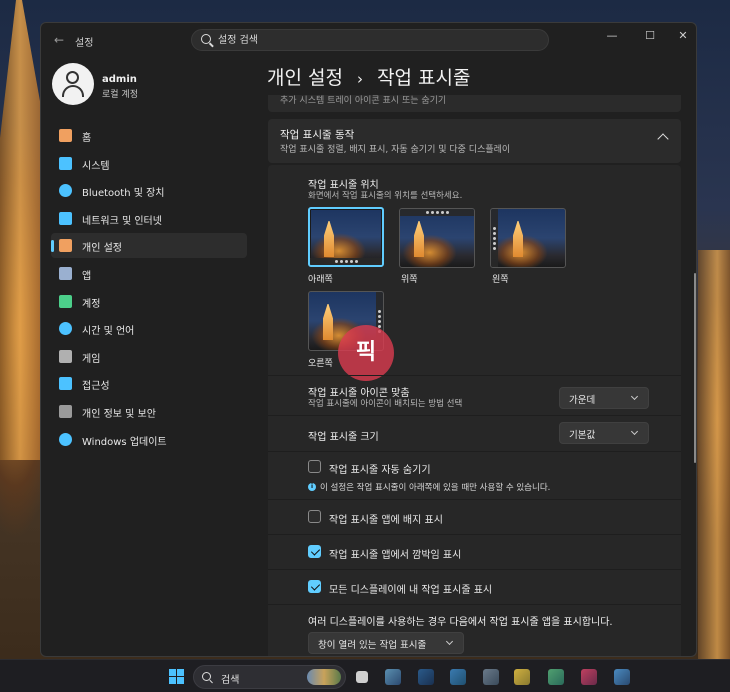  What do you see at coordinates (149, 301) in the screenshot?
I see `sidebar-item-7: 계정` at bounding box center [149, 301].